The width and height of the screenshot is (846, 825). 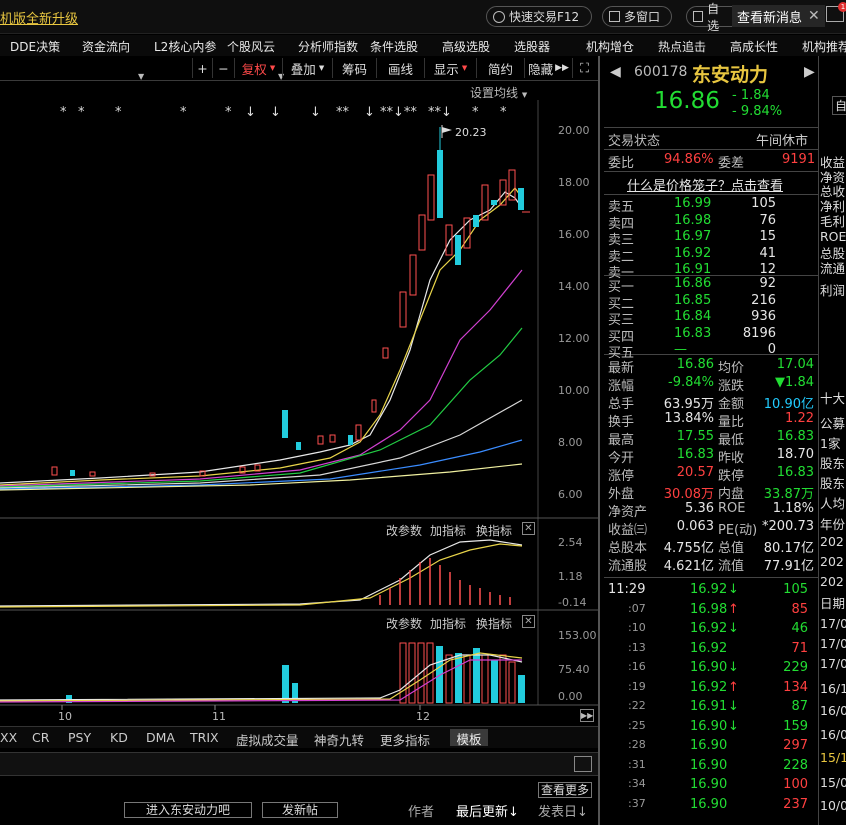 What do you see at coordinates (711, 205) in the screenshot?
I see `order-row: 卖五 16.99 105` at bounding box center [711, 205].